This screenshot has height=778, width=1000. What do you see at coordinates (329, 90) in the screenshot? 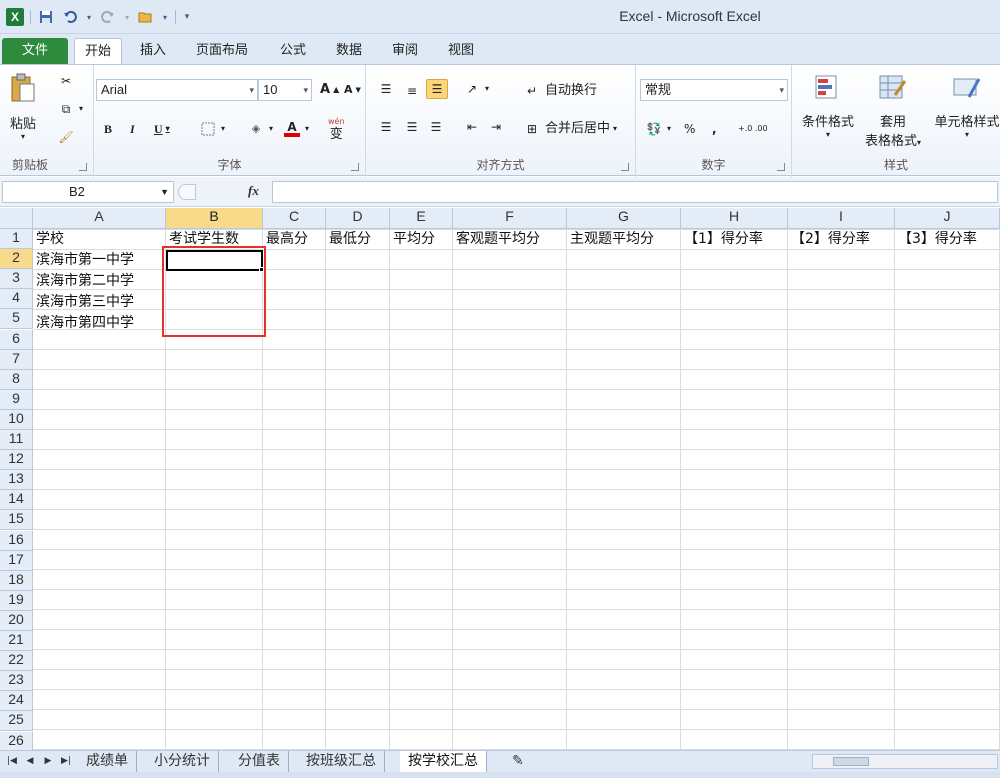
I see `grow-font-button: A ▲` at bounding box center [329, 90].